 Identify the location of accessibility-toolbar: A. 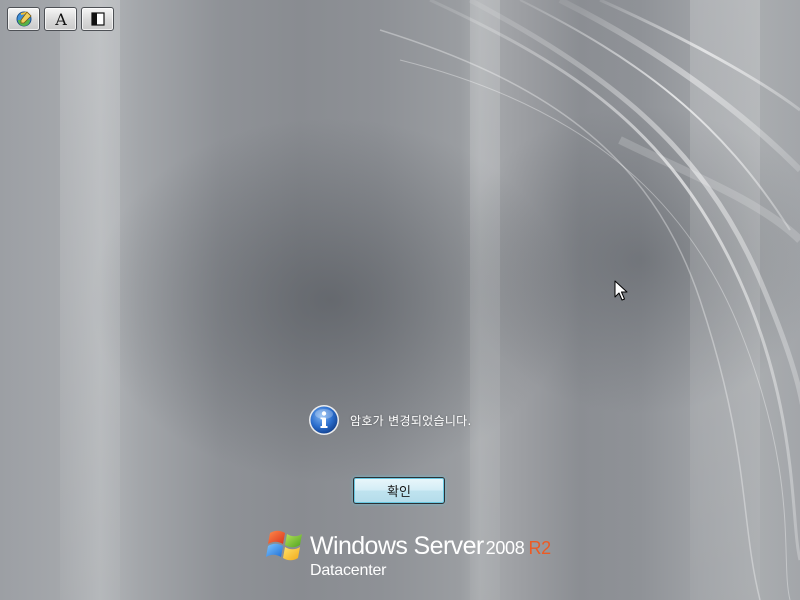
(60, 19).